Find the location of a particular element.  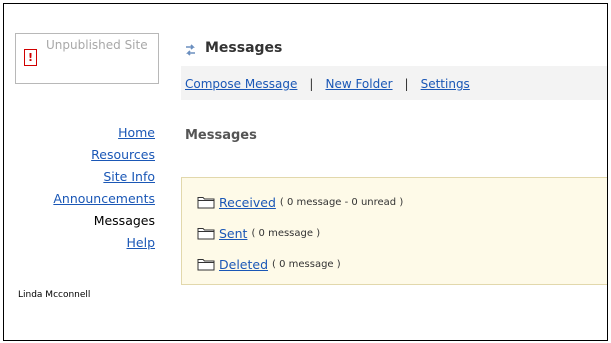

site-status-box: ! Unpublished Site is located at coordinates (87, 58).